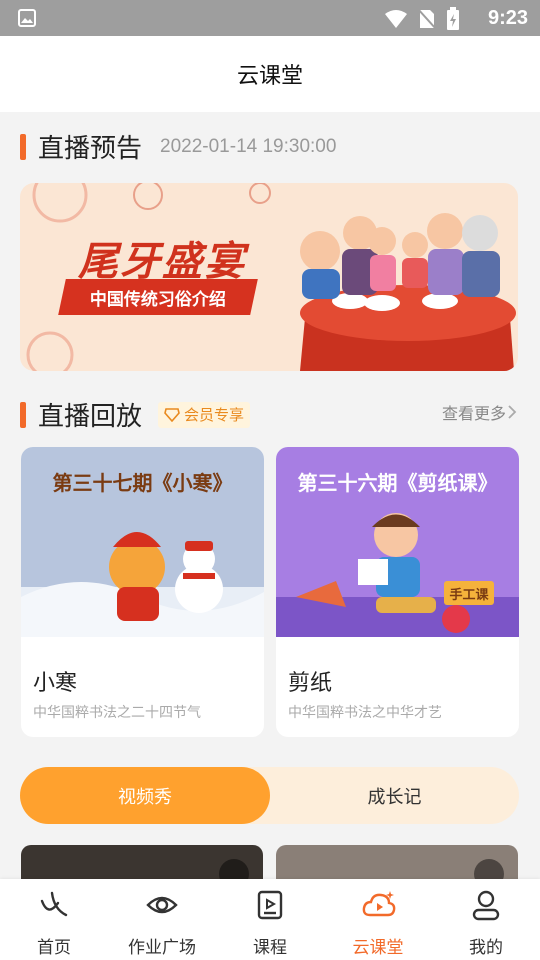 The image size is (540, 960). Describe the element at coordinates (378, 947) in the screenshot. I see `nav-cloud-class-label: 云课堂` at that location.